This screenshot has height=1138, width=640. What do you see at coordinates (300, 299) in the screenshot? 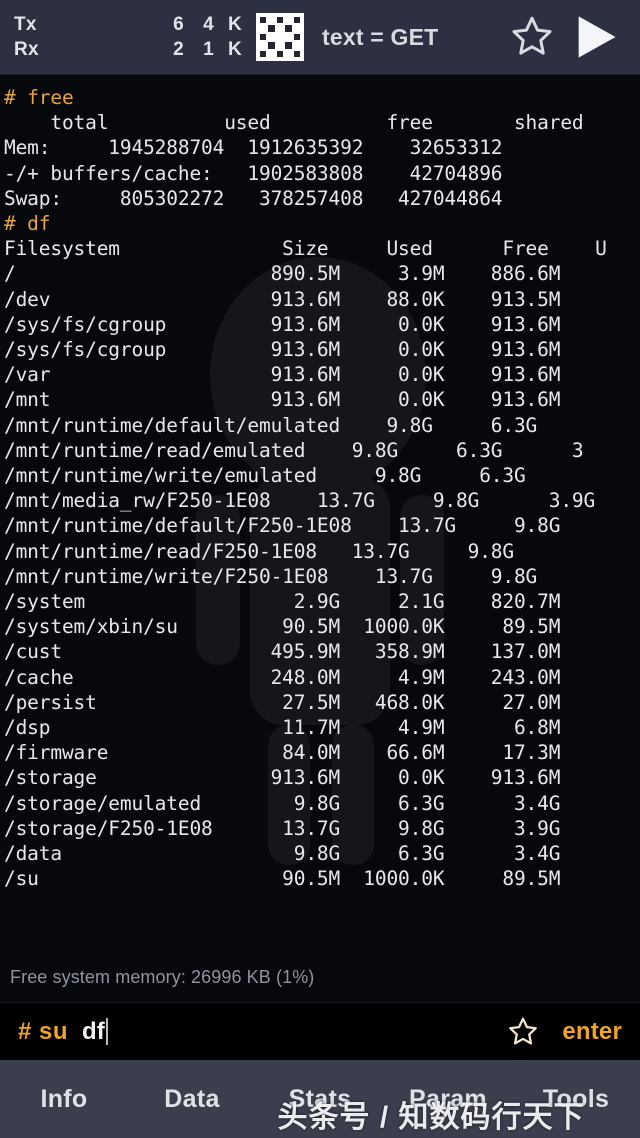
I see `terminal-output-line: /dev 913.6M 88.0K 913.5M` at bounding box center [300, 299].